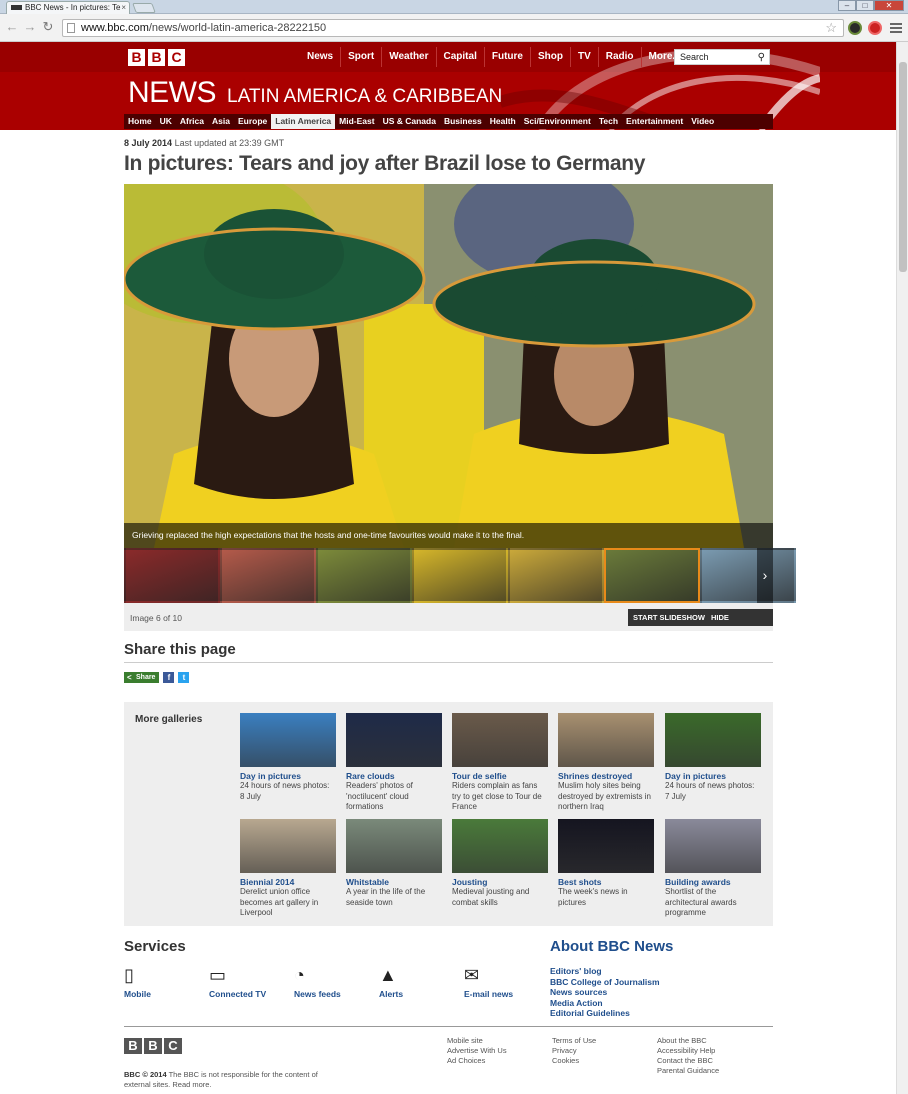  Describe the element at coordinates (68, 7) in the screenshot. I see `browser-tab: BBC News - In pictures: Te ×` at that location.